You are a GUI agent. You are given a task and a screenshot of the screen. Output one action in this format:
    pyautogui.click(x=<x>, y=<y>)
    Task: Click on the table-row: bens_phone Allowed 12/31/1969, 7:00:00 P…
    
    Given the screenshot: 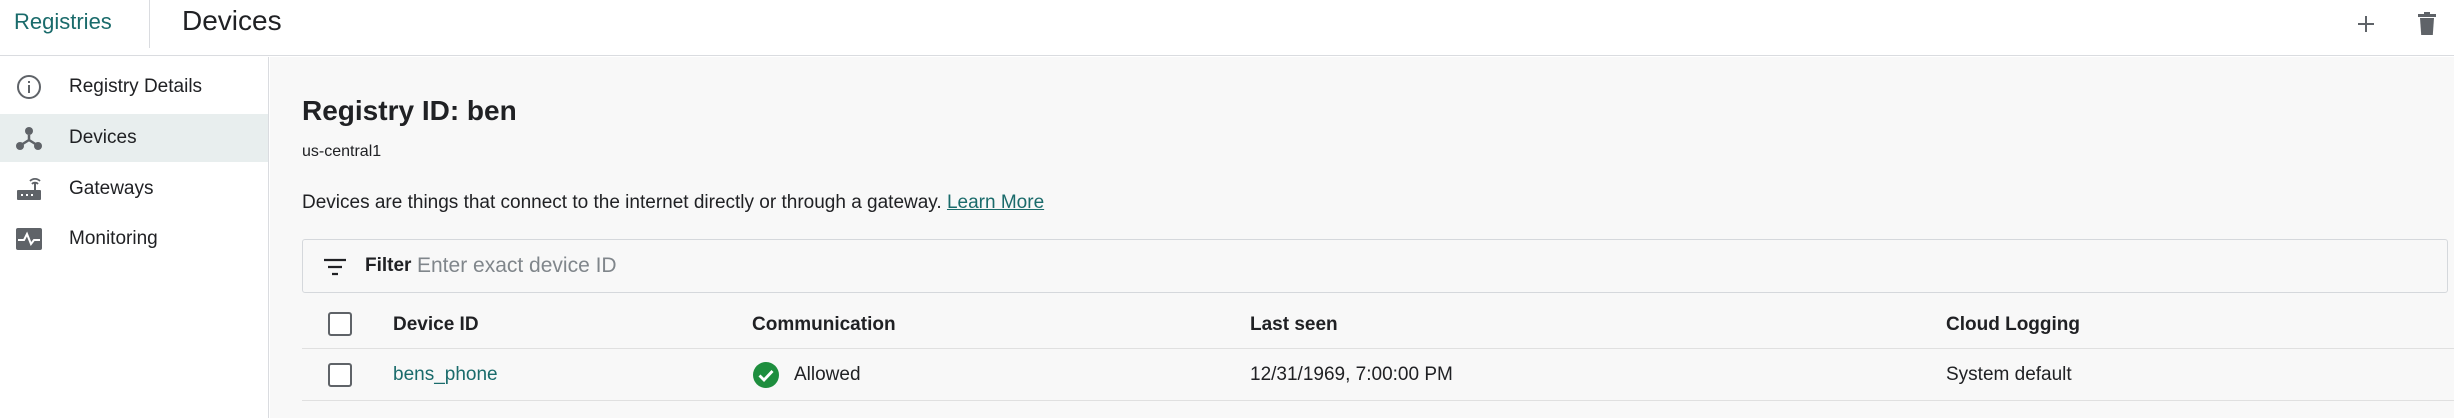 What is the action you would take?
    pyautogui.click(x=1378, y=375)
    